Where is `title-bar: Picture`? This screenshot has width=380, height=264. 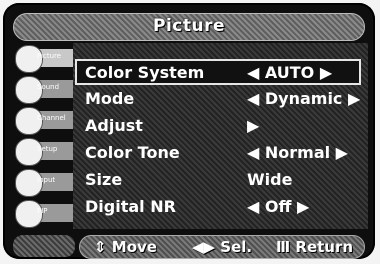 title-bar: Picture is located at coordinates (189, 27).